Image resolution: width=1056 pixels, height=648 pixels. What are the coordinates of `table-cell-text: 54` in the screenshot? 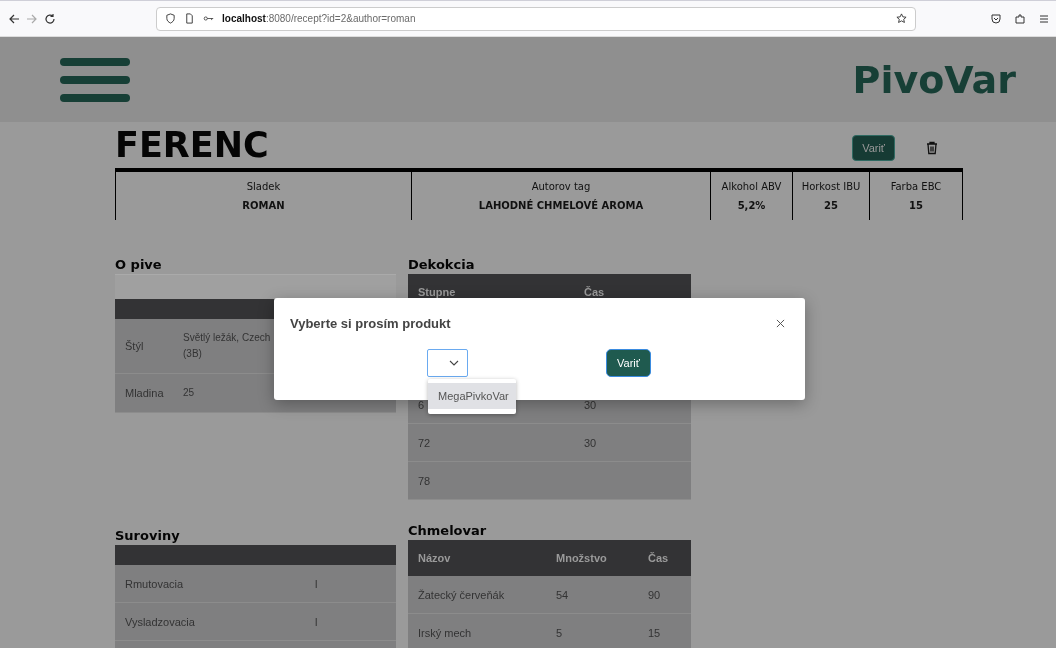 It's located at (563, 594).